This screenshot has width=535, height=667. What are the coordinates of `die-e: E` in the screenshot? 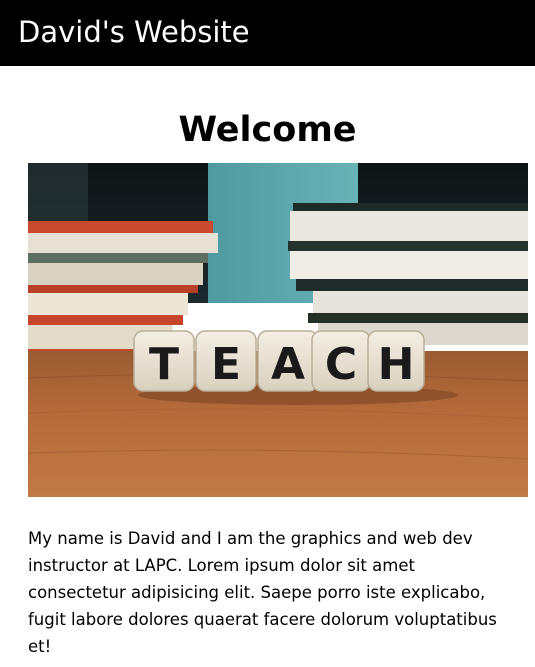 It's located at (226, 361).